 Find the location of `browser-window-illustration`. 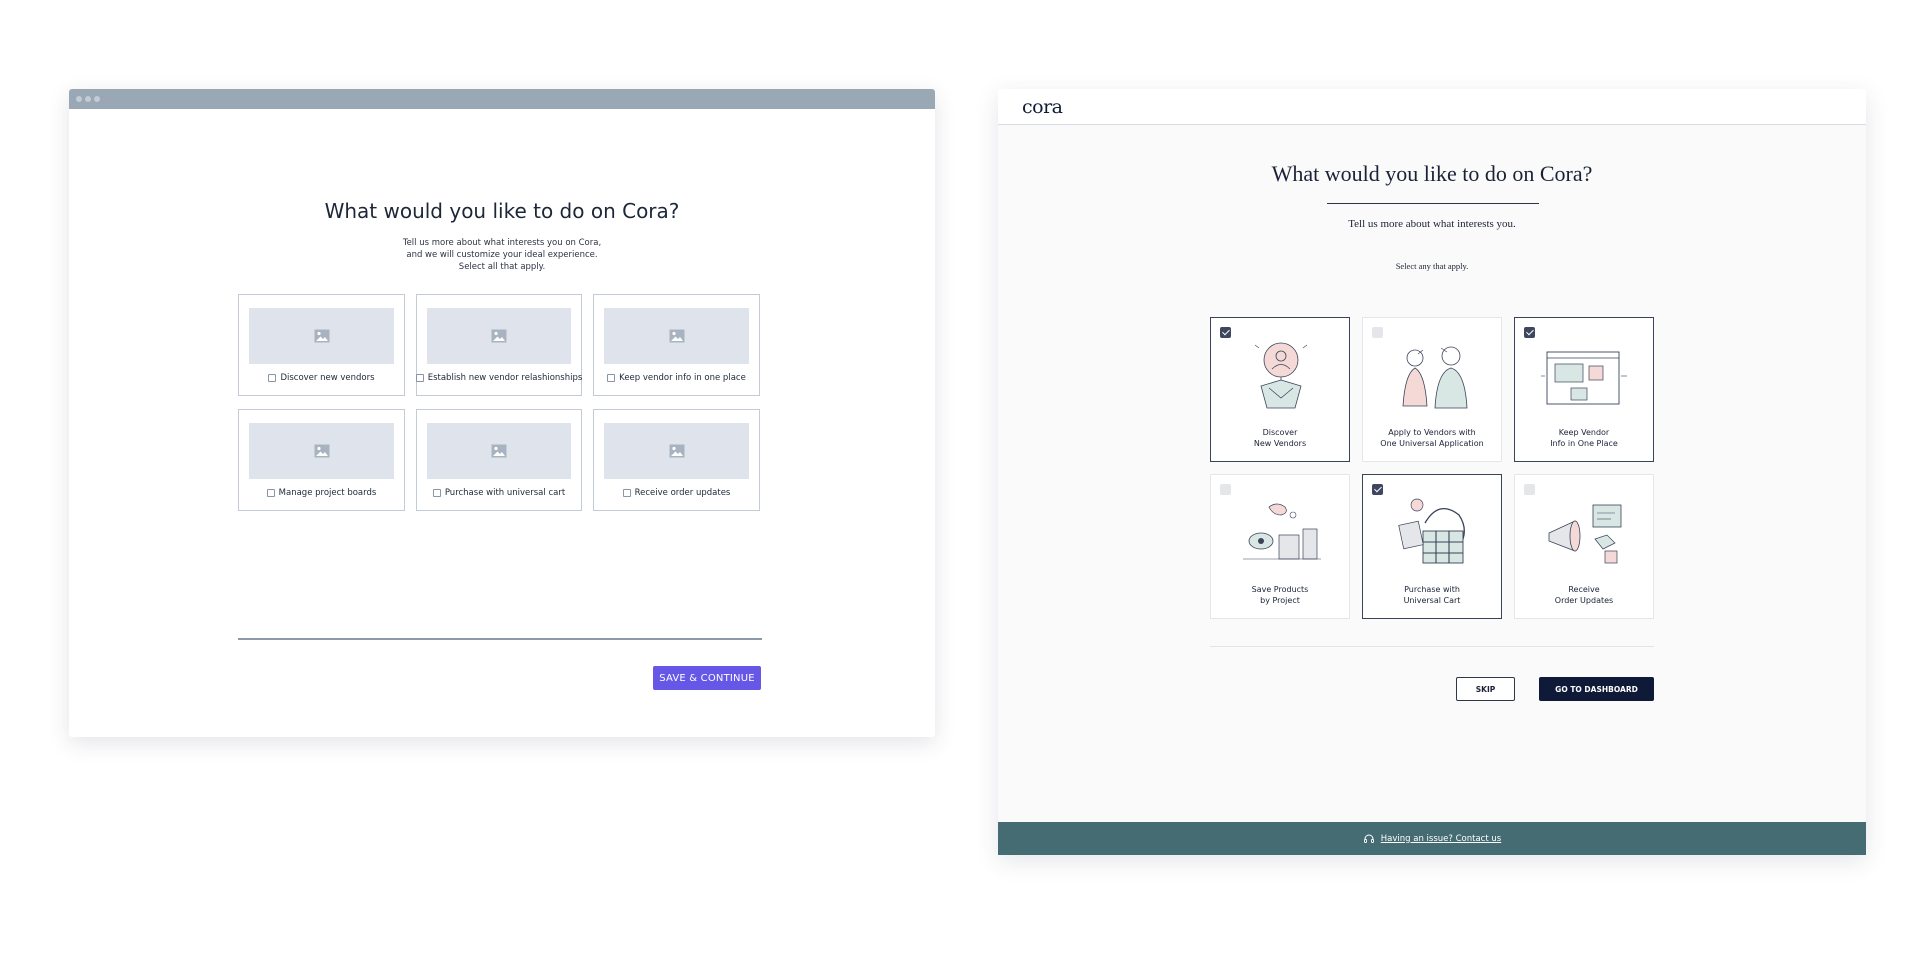

browser-window-illustration is located at coordinates (1584, 378).